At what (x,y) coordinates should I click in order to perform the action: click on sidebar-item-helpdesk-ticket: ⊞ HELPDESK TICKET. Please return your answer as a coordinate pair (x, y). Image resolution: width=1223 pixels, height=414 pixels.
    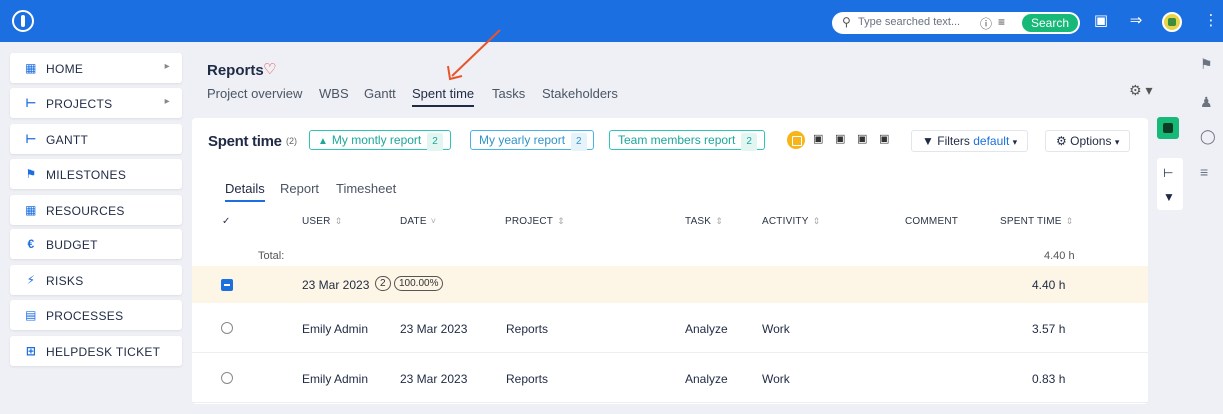
    Looking at the image, I should click on (96, 351).